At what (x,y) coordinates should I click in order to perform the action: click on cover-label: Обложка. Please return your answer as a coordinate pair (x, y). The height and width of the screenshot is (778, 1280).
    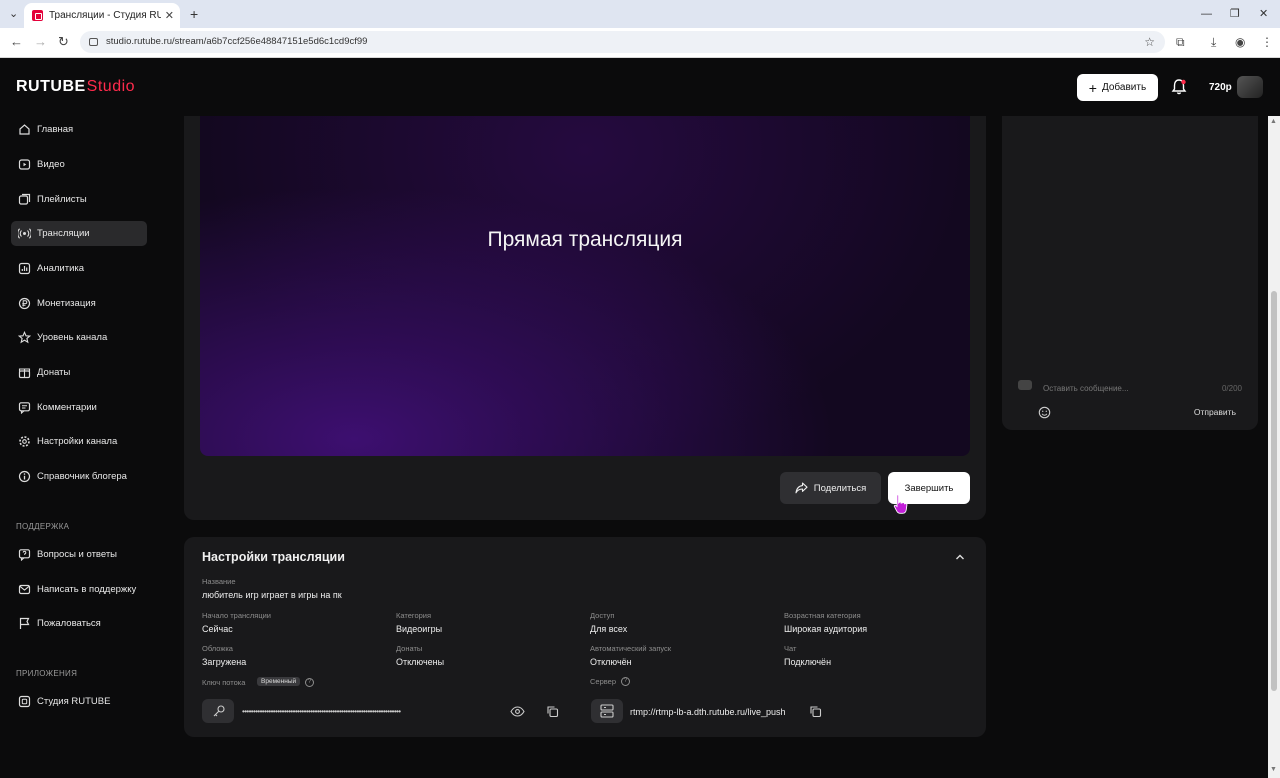
    Looking at the image, I should click on (217, 648).